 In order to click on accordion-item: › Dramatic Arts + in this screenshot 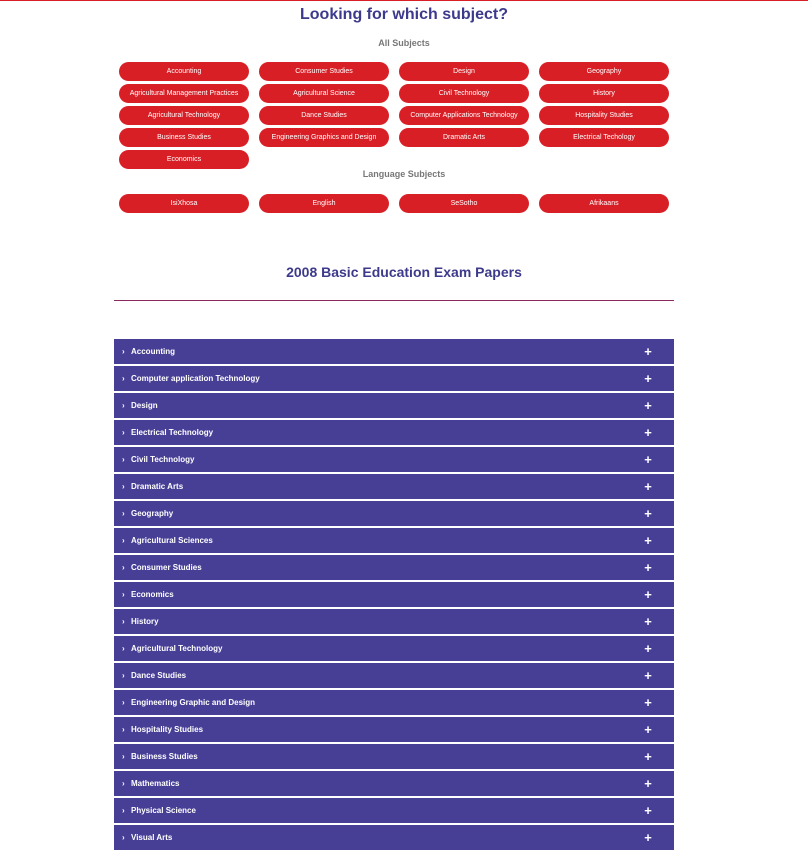, I will do `click(394, 487)`.